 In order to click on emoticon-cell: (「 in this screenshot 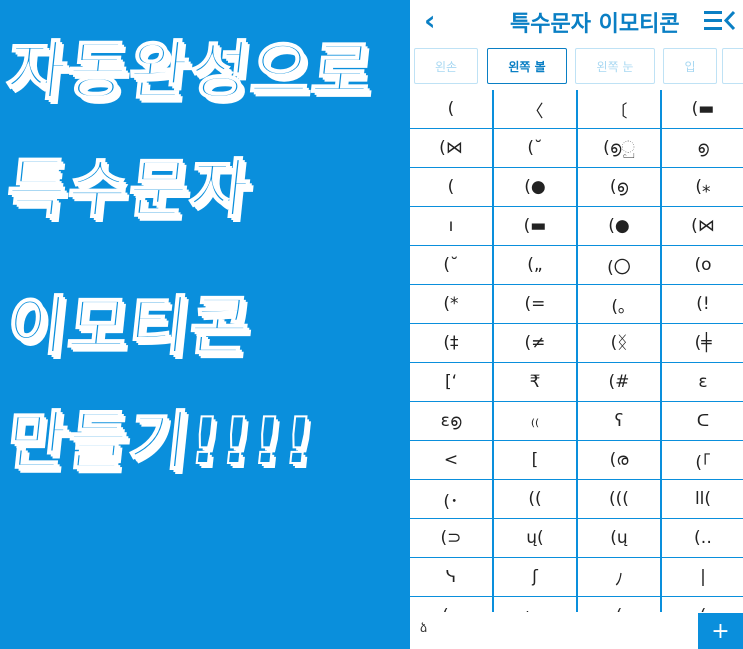, I will do `click(702, 460)`.